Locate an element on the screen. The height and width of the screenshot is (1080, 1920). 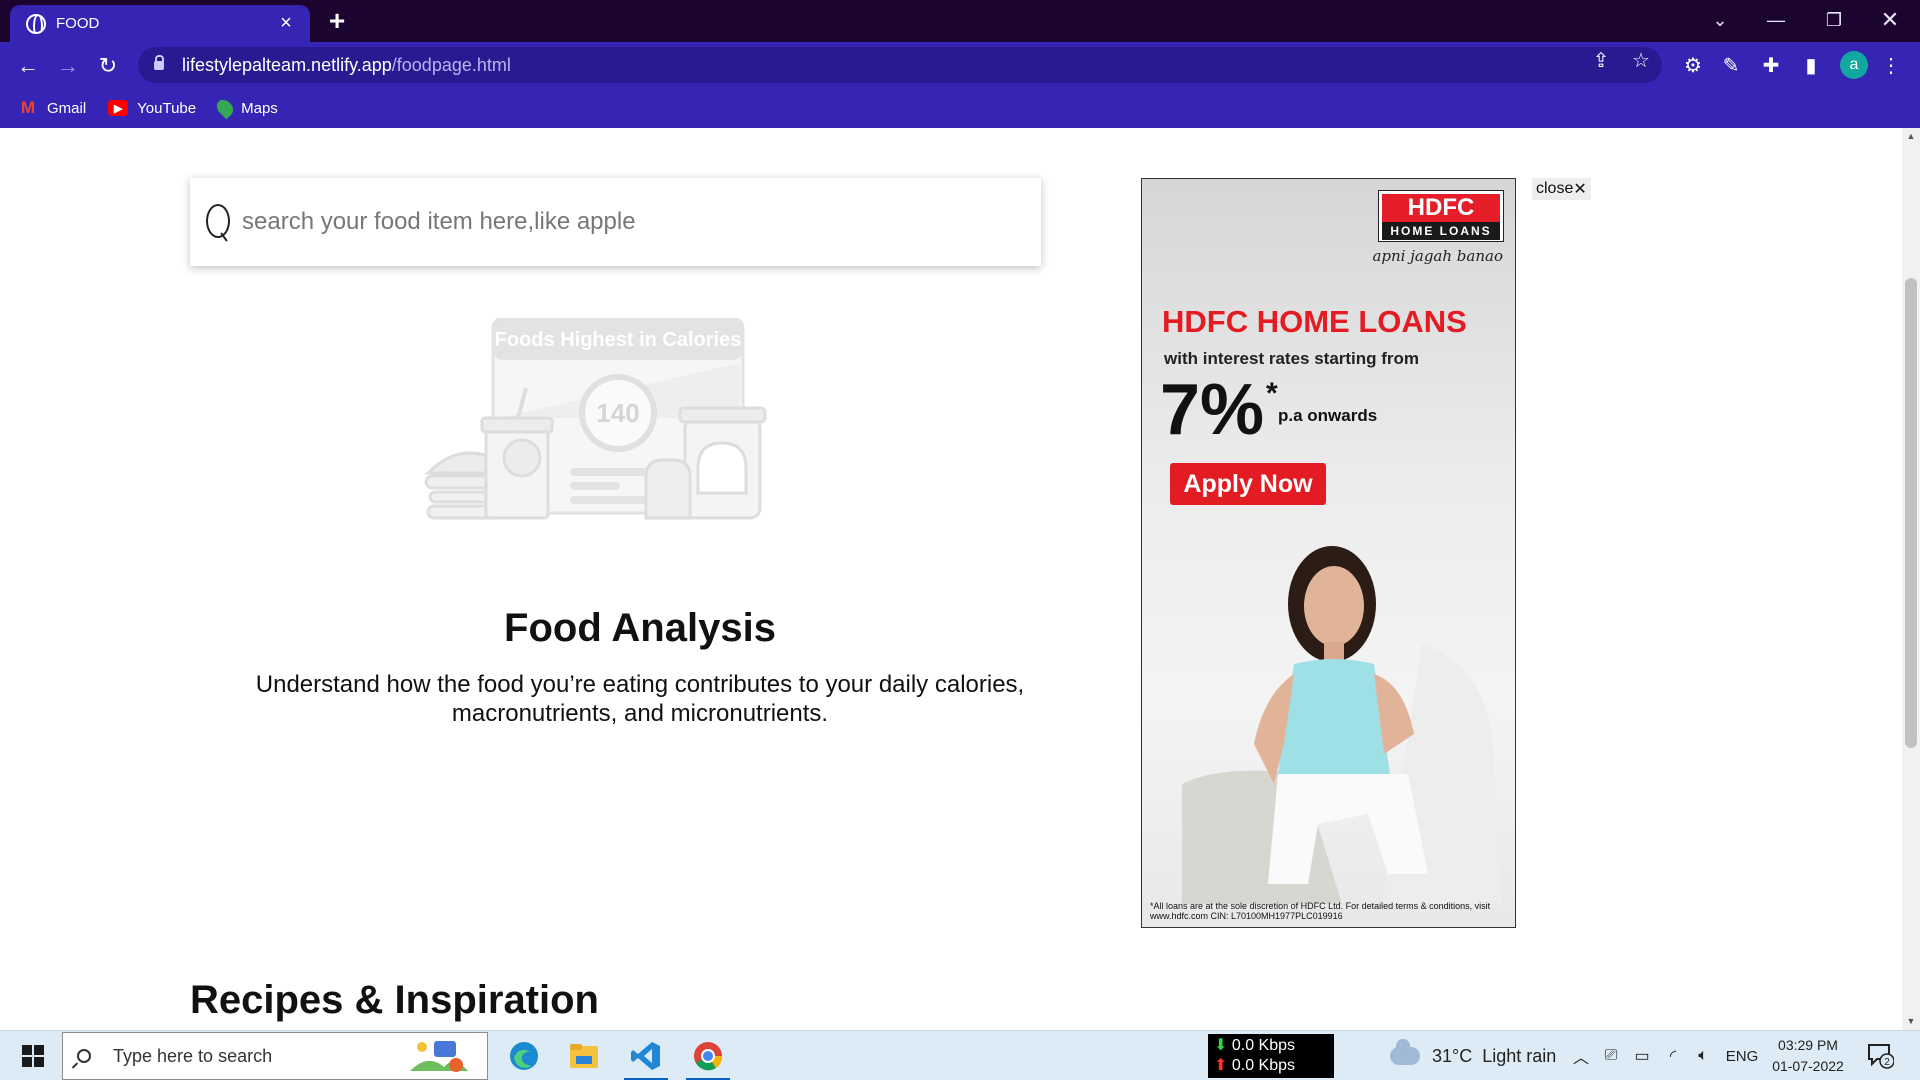
news-widget-icon is located at coordinates (439, 1057).